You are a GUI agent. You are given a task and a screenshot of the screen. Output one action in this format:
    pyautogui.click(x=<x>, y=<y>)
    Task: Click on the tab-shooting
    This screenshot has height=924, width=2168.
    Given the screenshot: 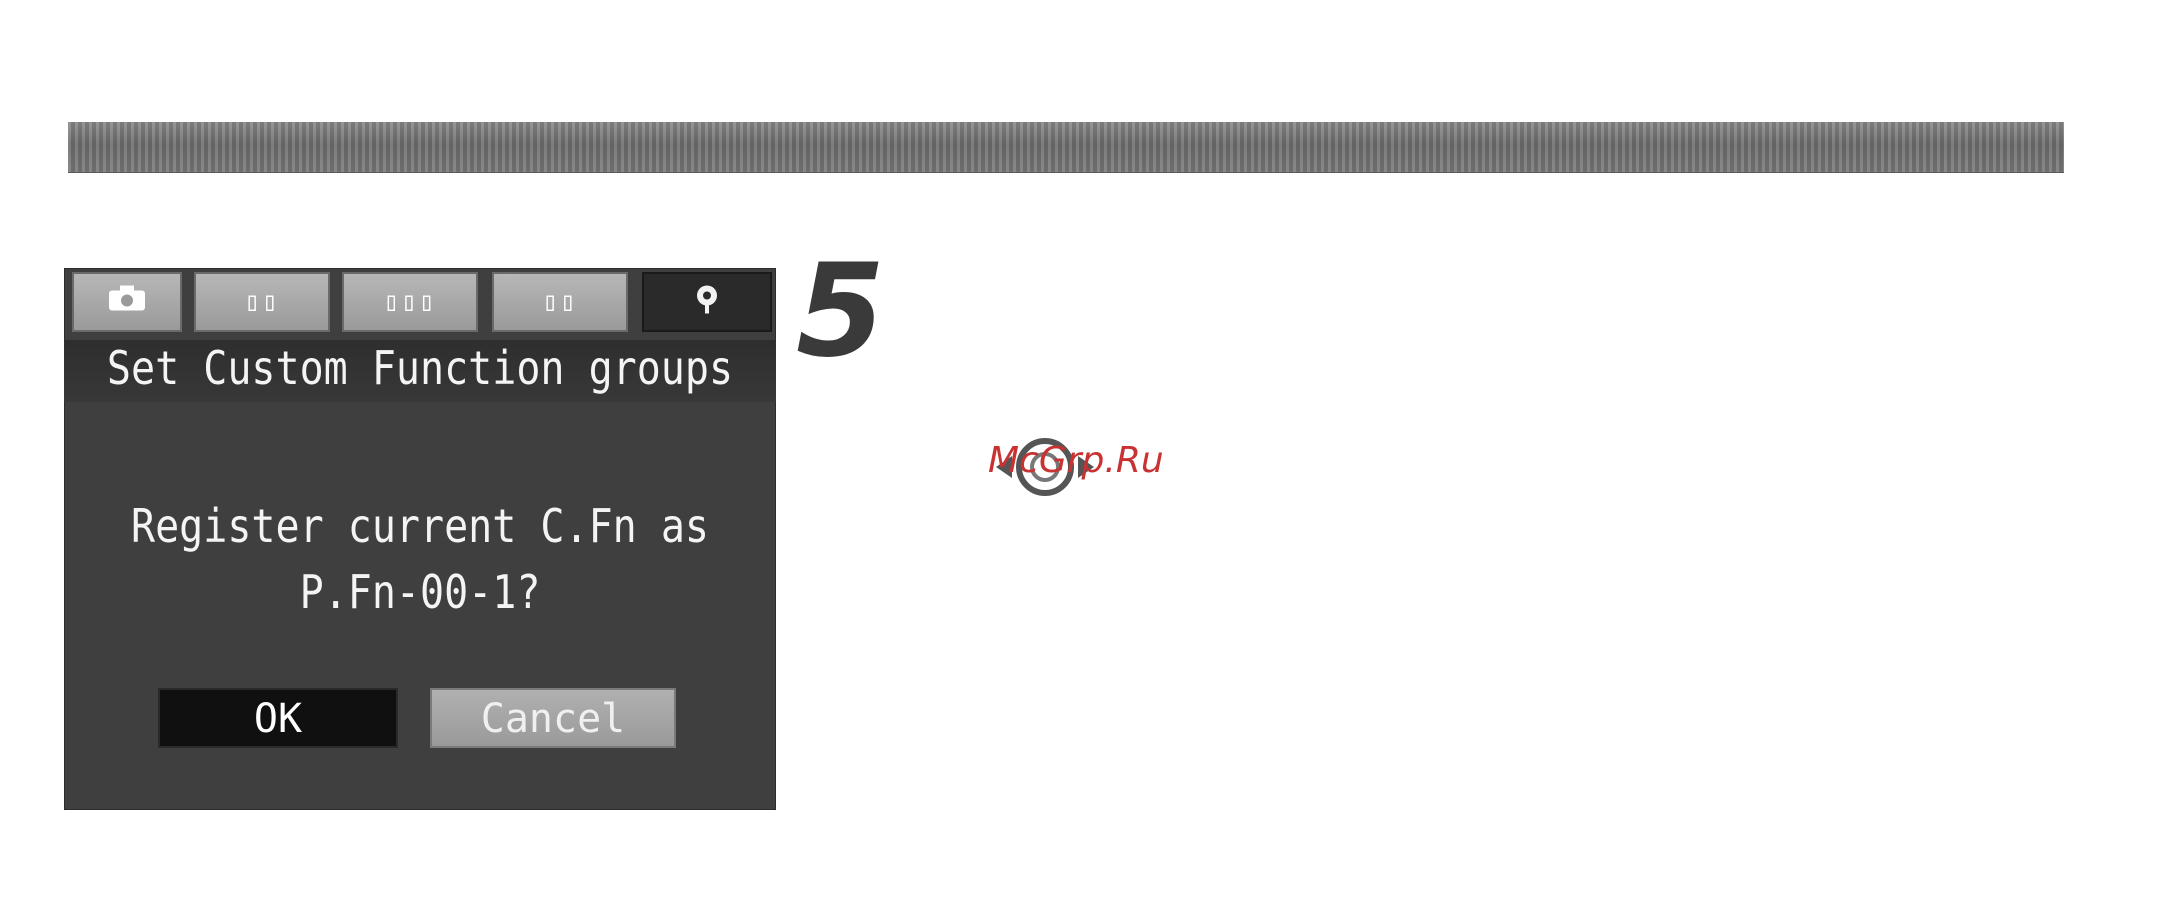 What is the action you would take?
    pyautogui.click(x=127, y=302)
    